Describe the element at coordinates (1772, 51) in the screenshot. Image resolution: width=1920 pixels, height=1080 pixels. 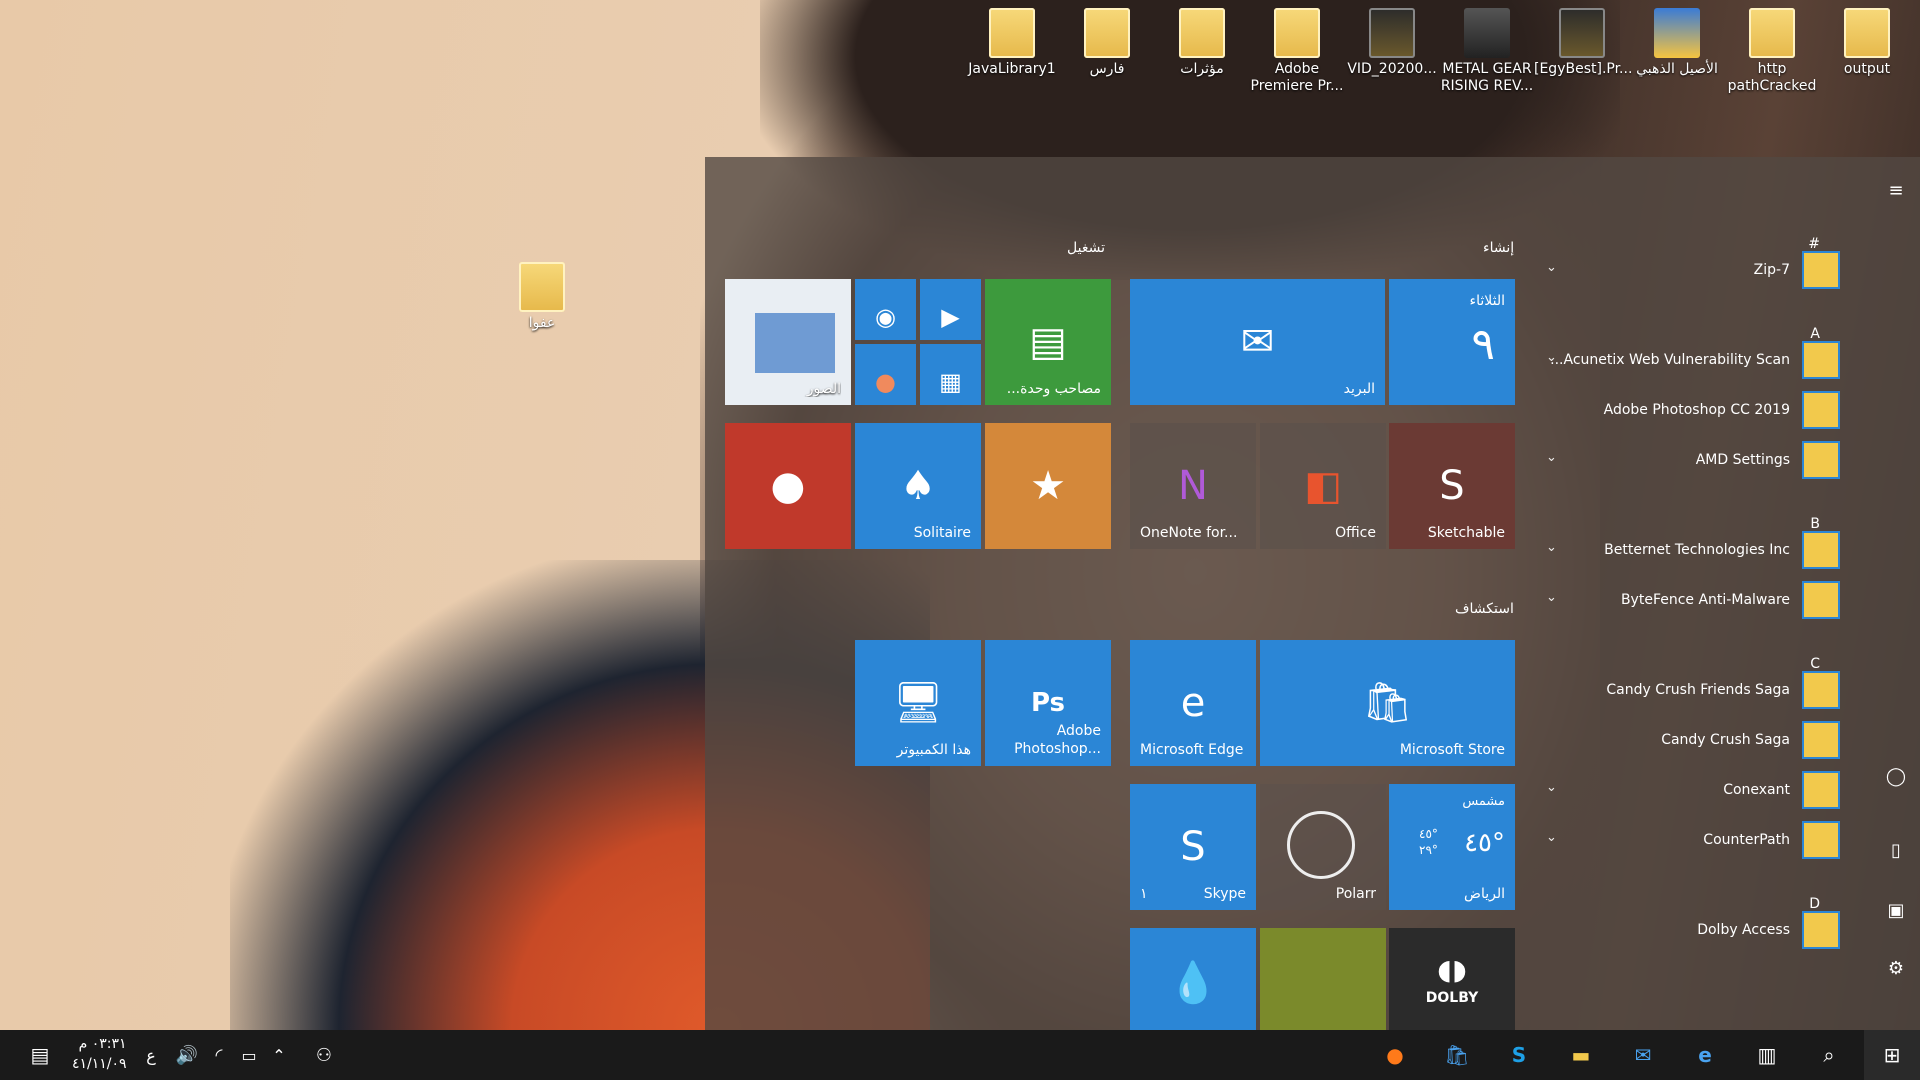
I see `desktop-icon: http pathCracked` at that location.